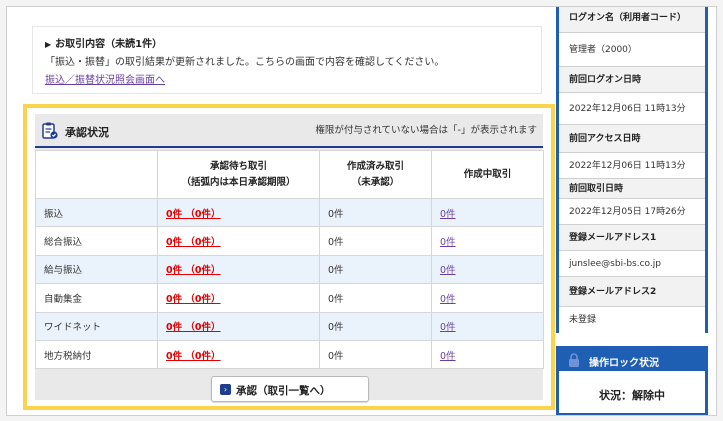 This screenshot has width=723, height=421. Describe the element at coordinates (289, 131) in the screenshot. I see `approval-header: 承認状況 権限が付与されていない場合は「-」が表示されます` at that location.